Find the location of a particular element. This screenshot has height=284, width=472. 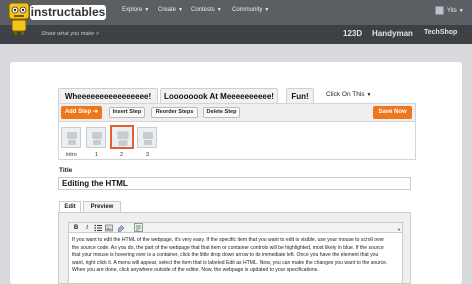

step-label-2: 2 is located at coordinates (122, 155).